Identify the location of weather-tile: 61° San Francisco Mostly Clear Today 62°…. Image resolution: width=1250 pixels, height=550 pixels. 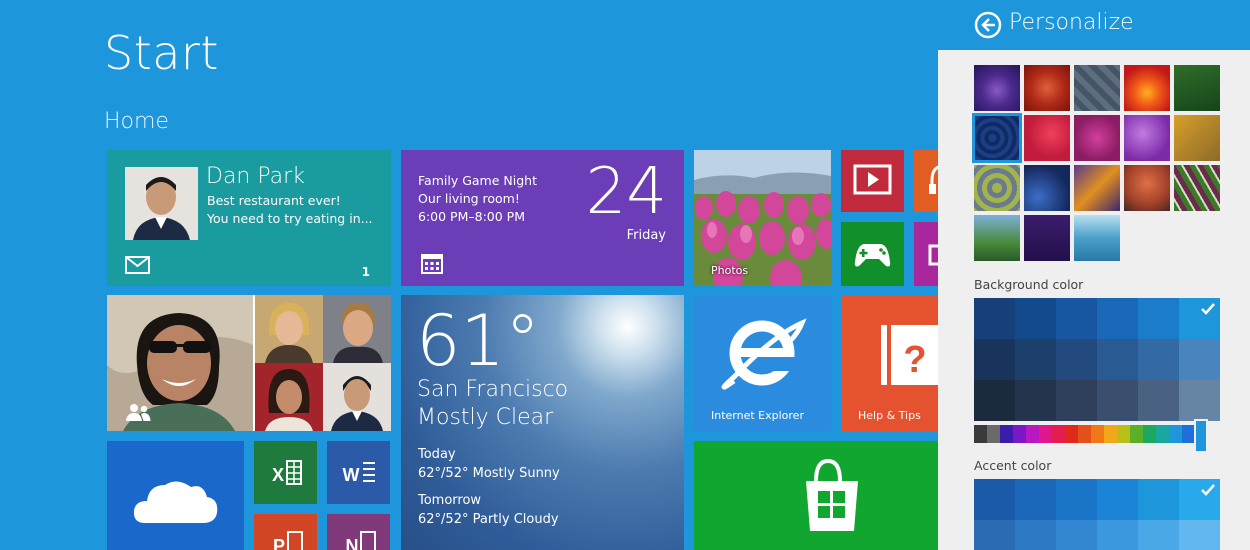
(542, 422).